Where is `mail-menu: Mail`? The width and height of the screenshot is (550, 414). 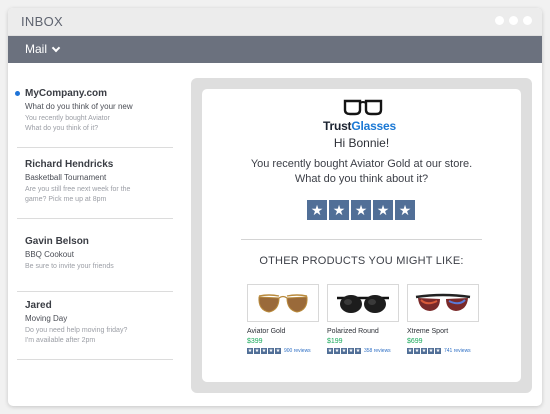
mail-menu: Mail is located at coordinates (43, 49).